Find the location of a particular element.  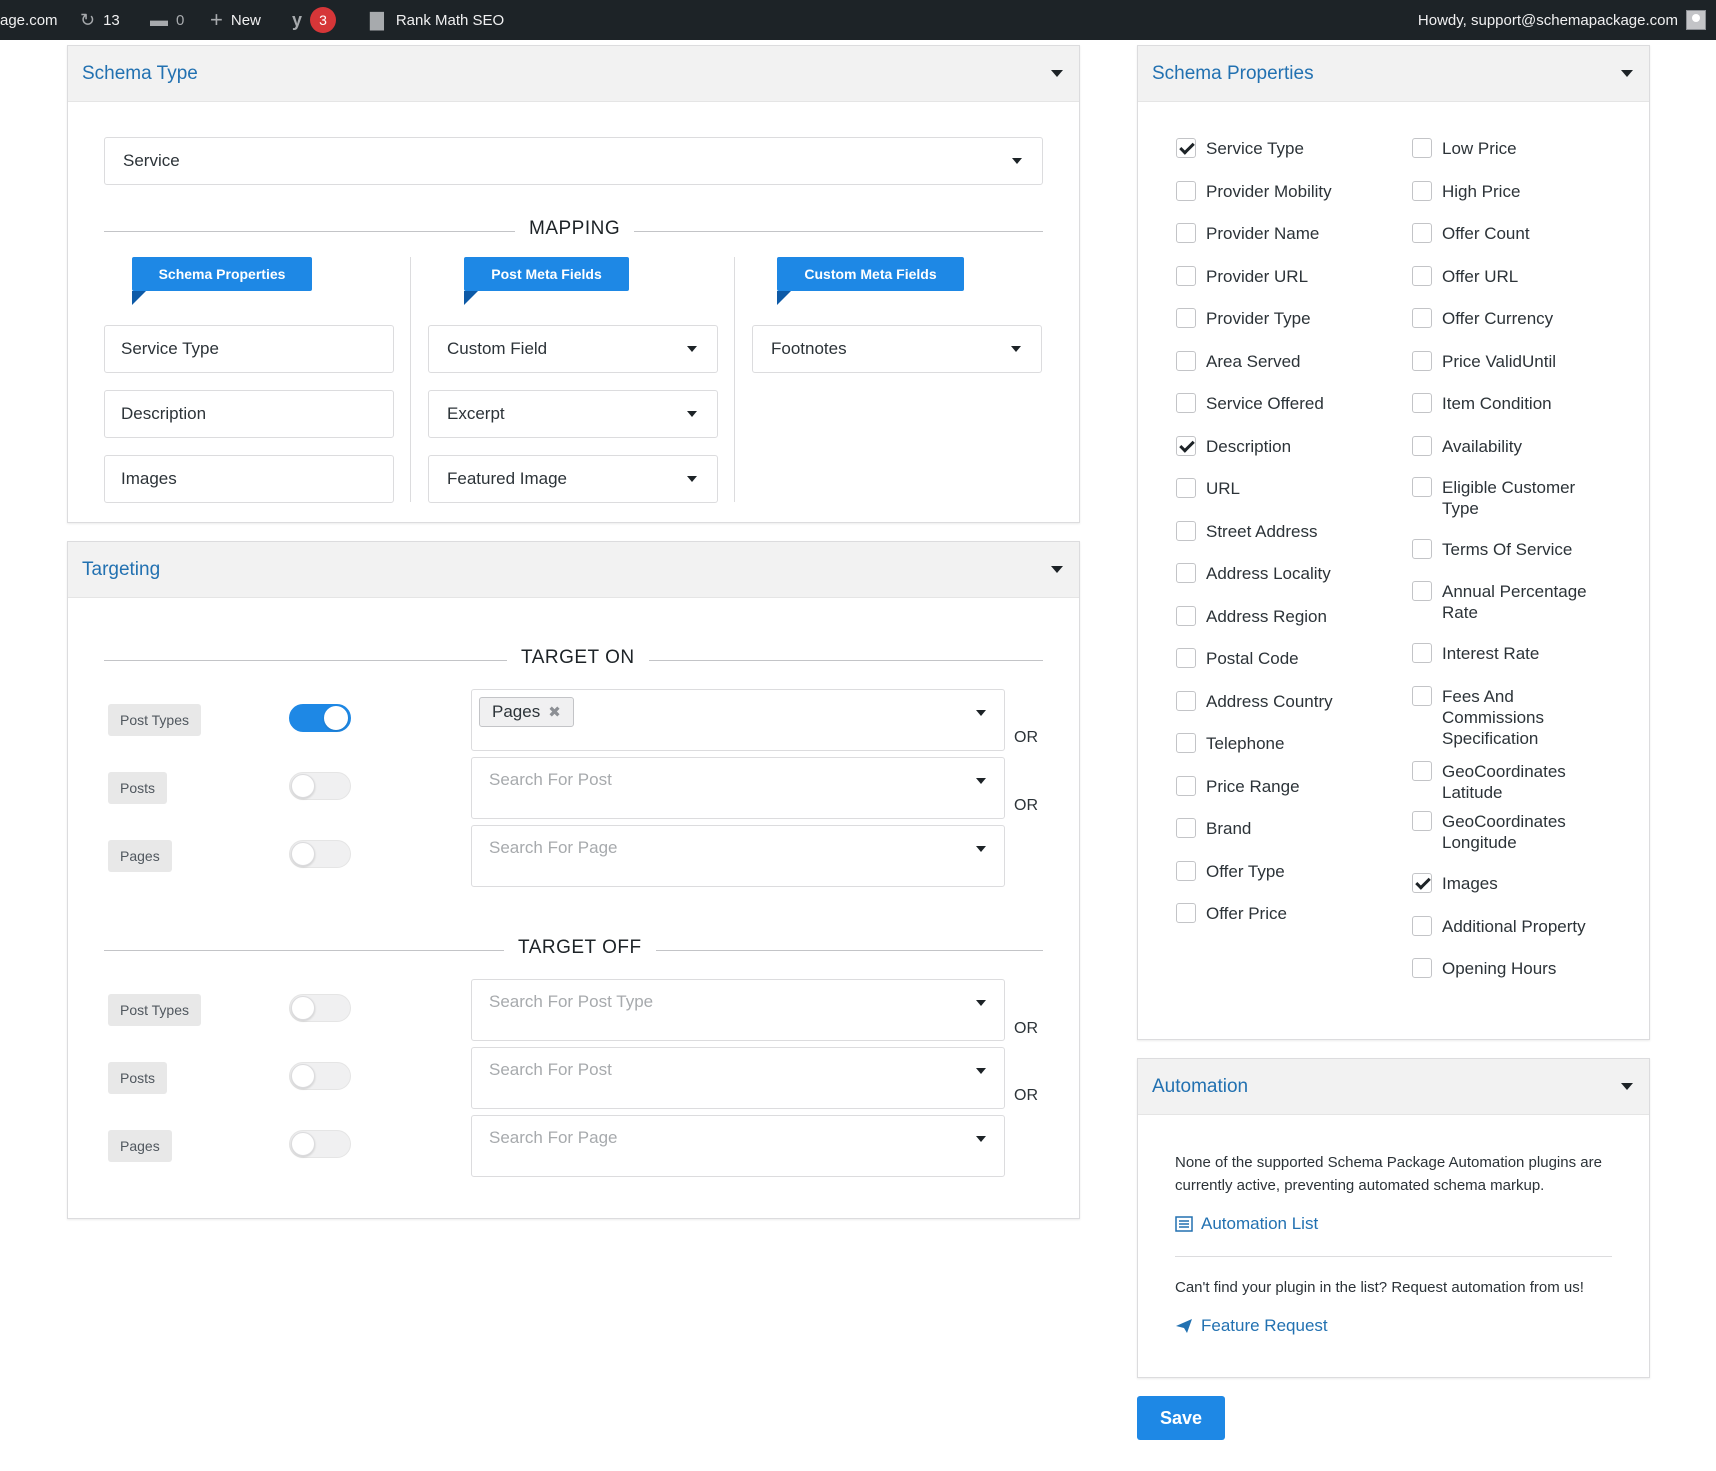

schema-type-panel-header: Schema Type is located at coordinates (573, 74).